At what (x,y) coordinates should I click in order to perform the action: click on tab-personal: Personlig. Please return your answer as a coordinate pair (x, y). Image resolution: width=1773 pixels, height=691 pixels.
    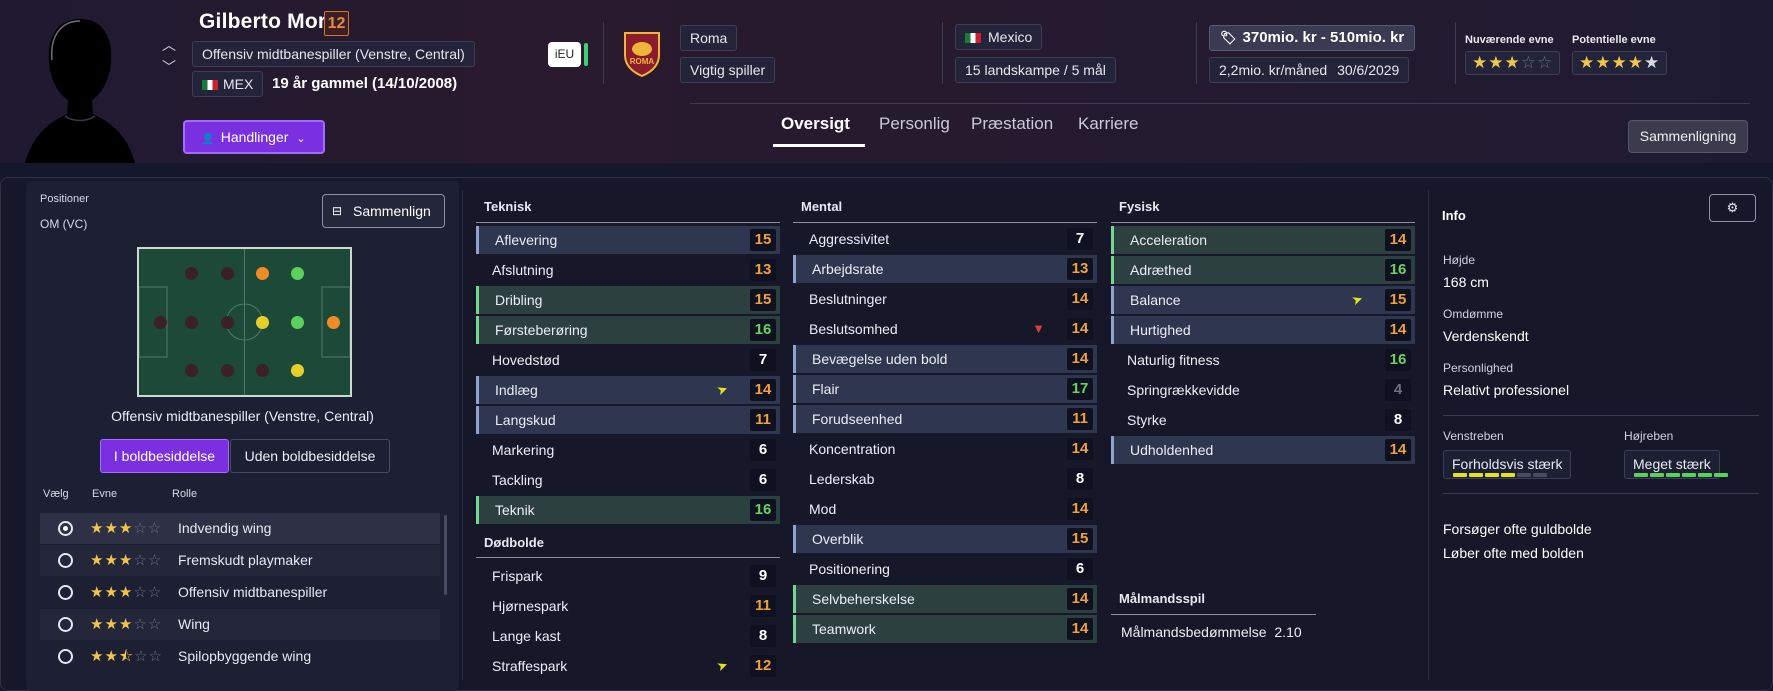
    Looking at the image, I should click on (914, 124).